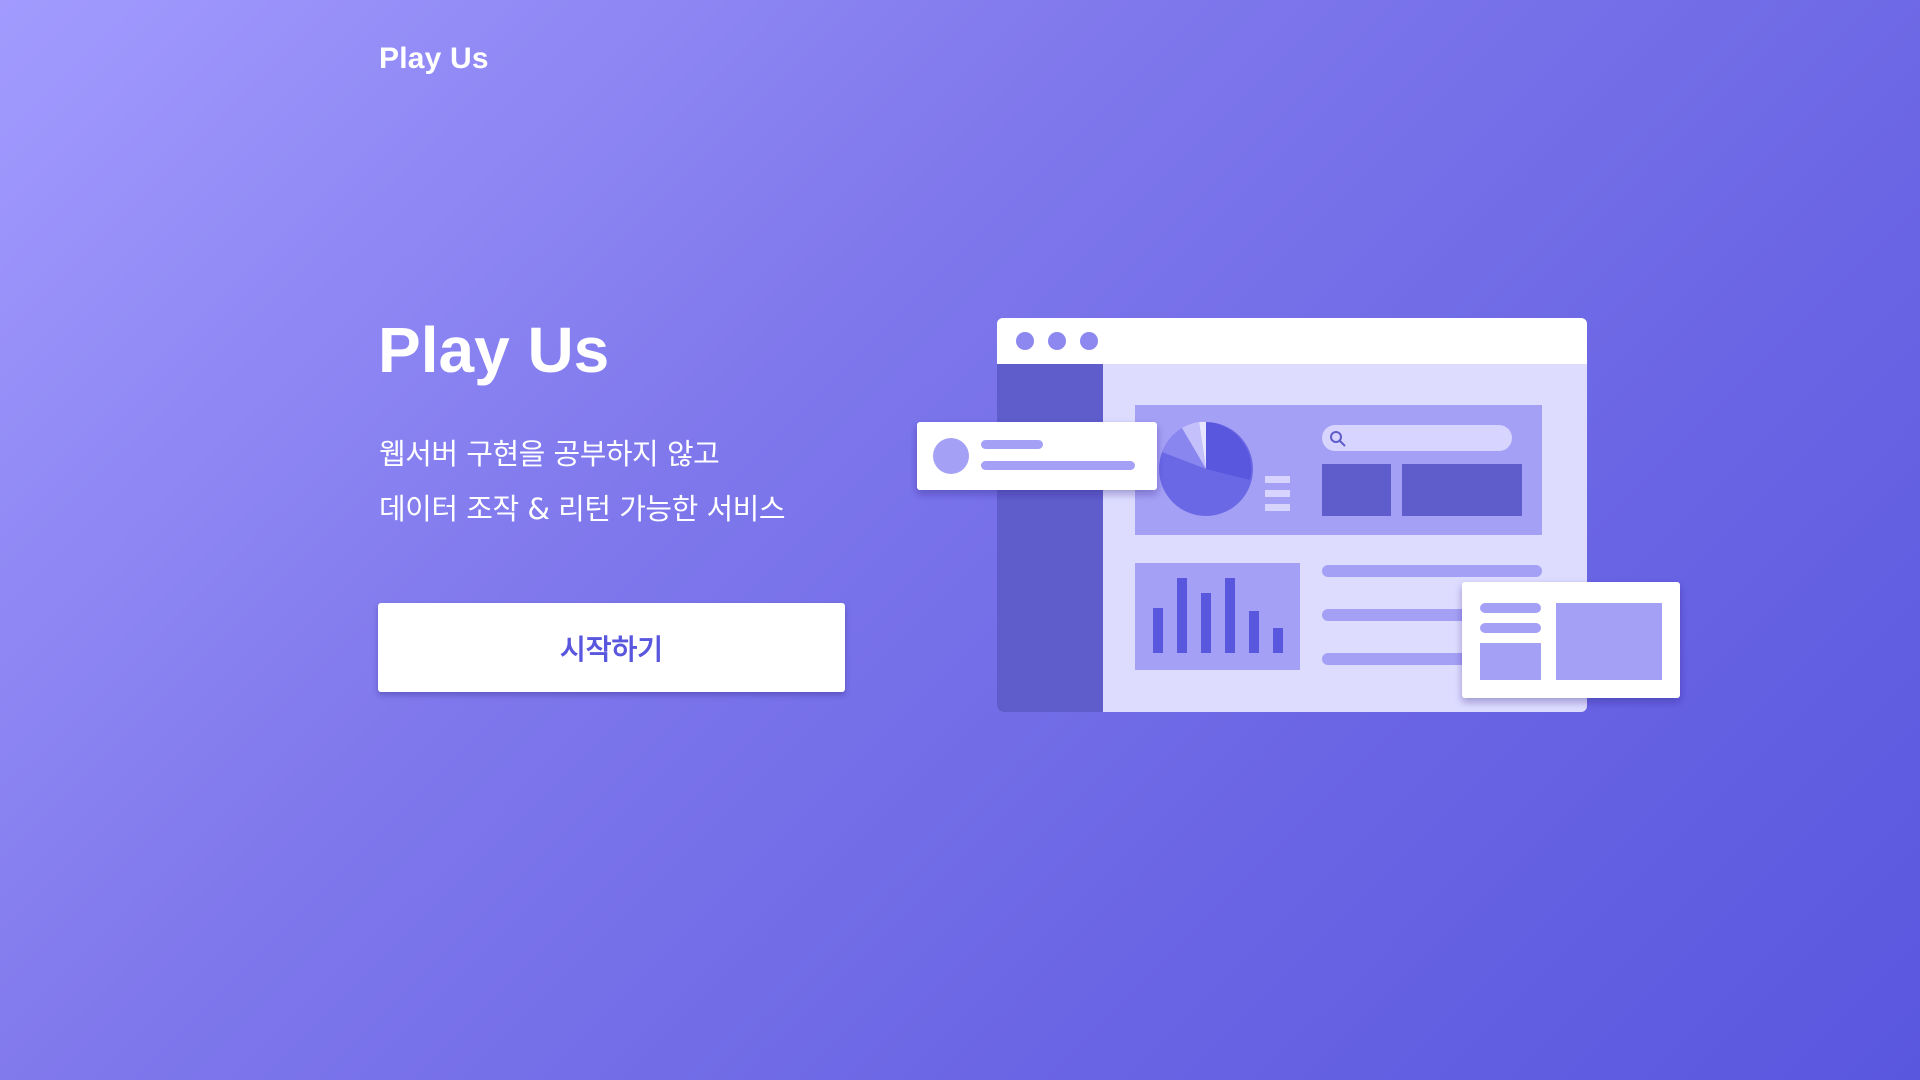 The image size is (1920, 1080). What do you see at coordinates (1338, 470) in the screenshot?
I see `top-dashboard-card` at bounding box center [1338, 470].